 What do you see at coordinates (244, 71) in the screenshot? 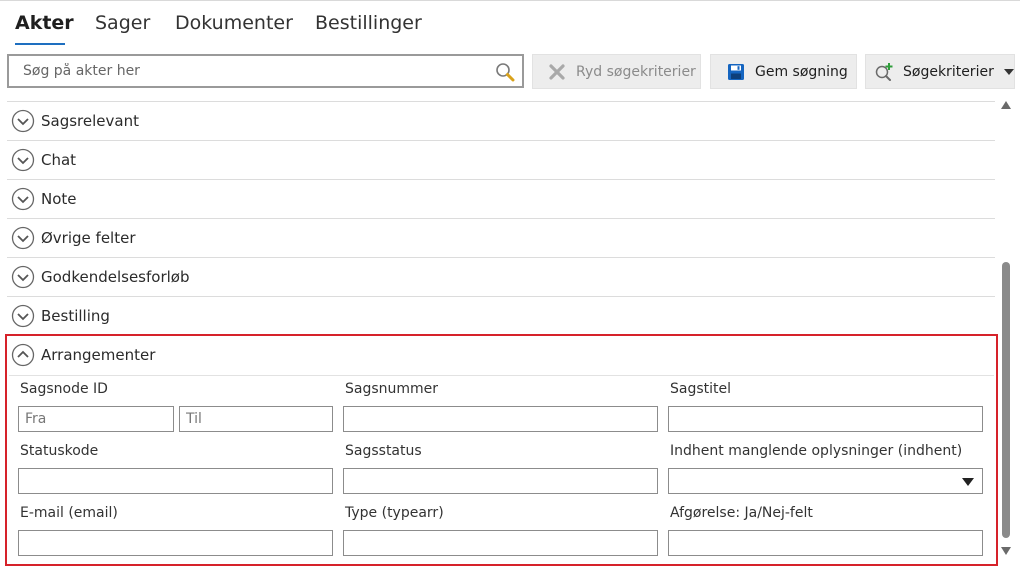
I see `search-input` at bounding box center [244, 71].